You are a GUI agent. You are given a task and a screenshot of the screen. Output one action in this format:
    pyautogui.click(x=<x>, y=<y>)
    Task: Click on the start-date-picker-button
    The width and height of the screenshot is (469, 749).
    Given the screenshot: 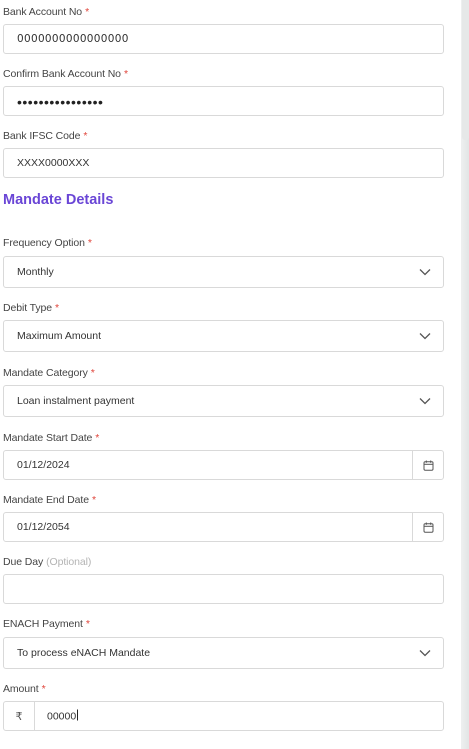 What is the action you would take?
    pyautogui.click(x=427, y=465)
    